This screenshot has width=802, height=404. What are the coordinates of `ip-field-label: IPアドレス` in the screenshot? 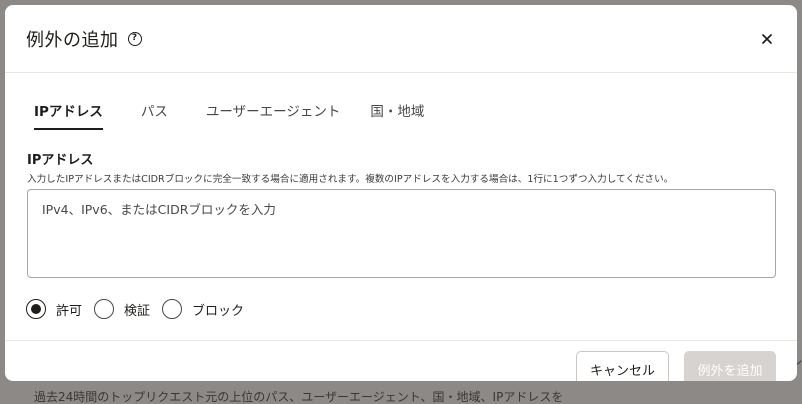 It's located at (60, 160).